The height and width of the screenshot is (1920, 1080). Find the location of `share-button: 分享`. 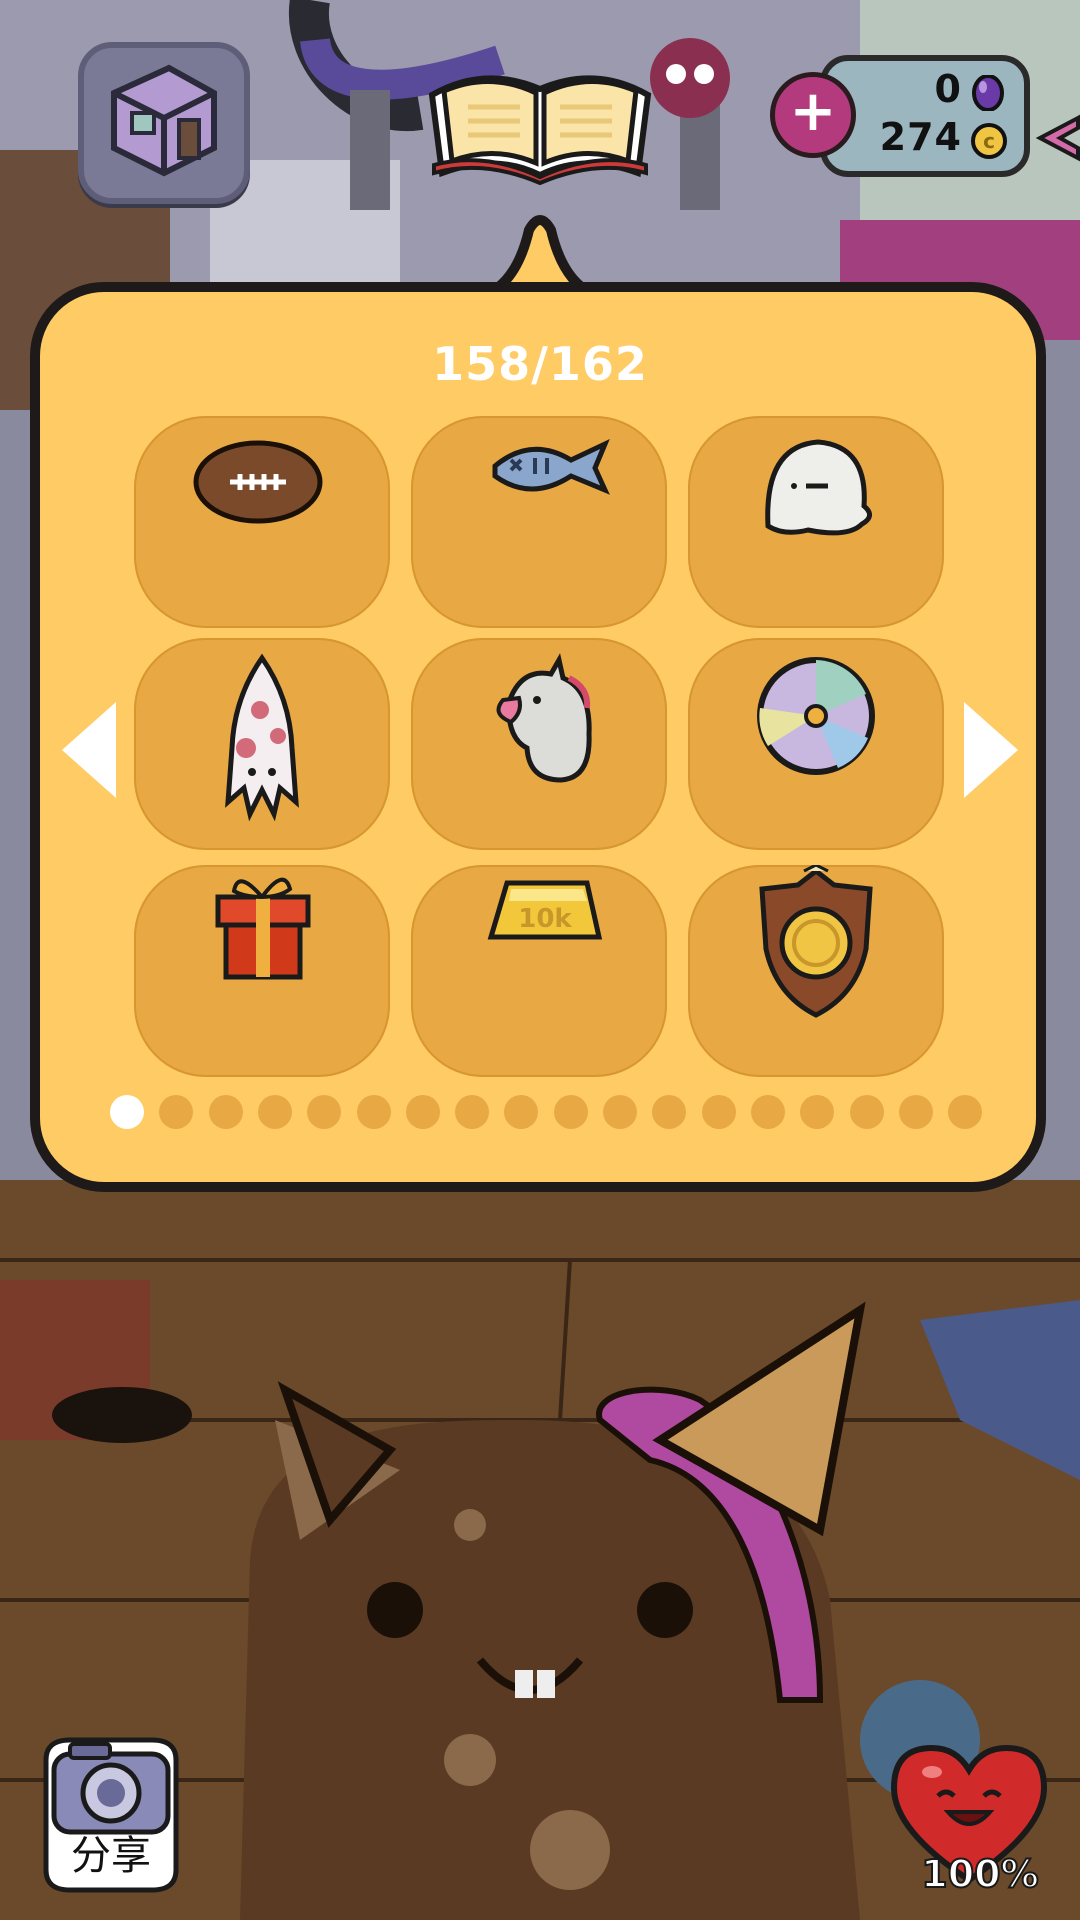

share-button: 分享 is located at coordinates (111, 1808).